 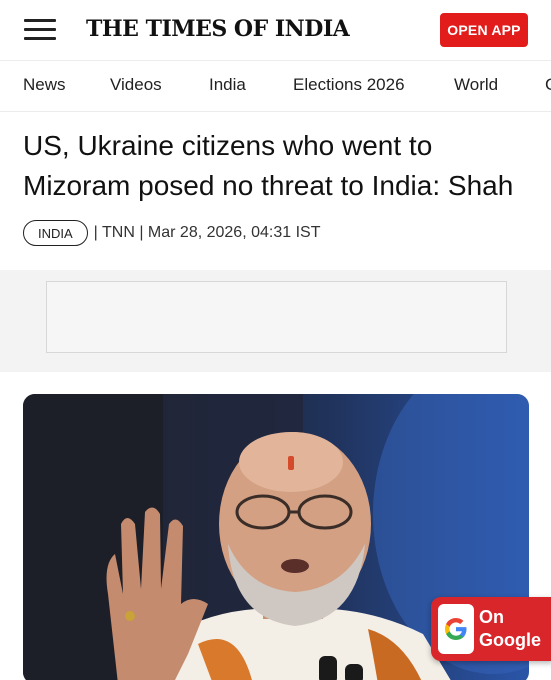 I want to click on byline: | TNN | Mar 28, 2026, 04:31 IST, so click(x=207, y=232).